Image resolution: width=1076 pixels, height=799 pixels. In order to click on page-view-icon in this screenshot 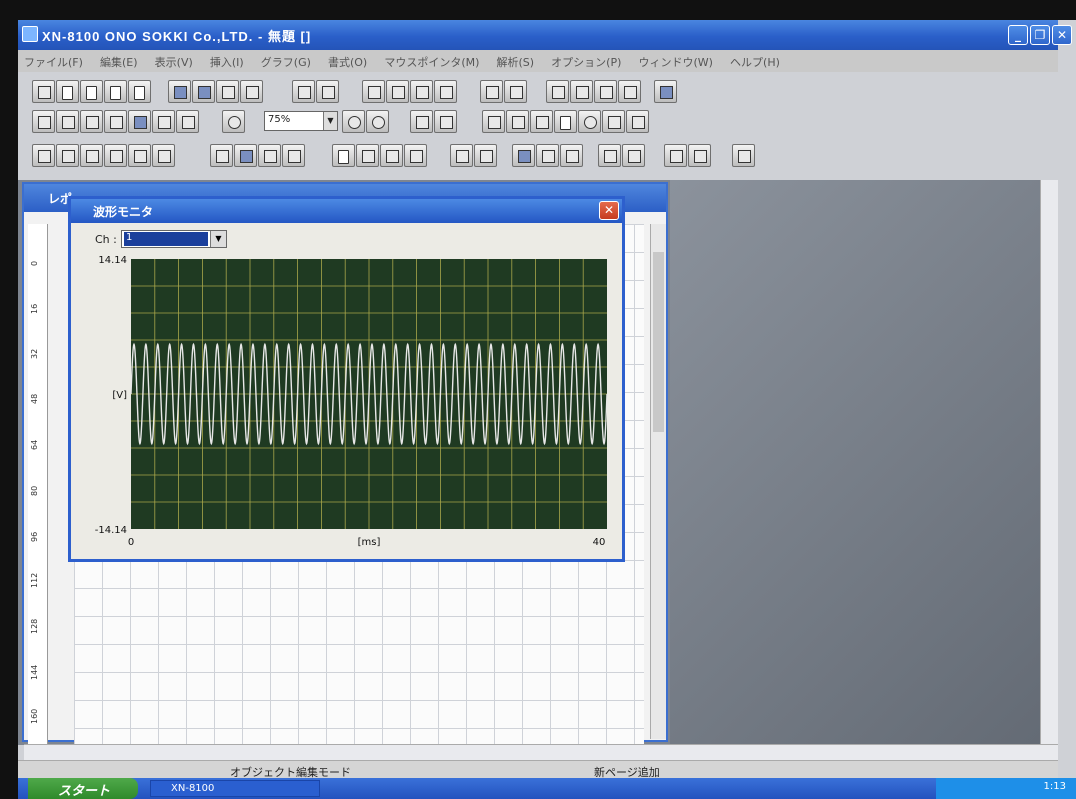, I will do `click(343, 155)`.